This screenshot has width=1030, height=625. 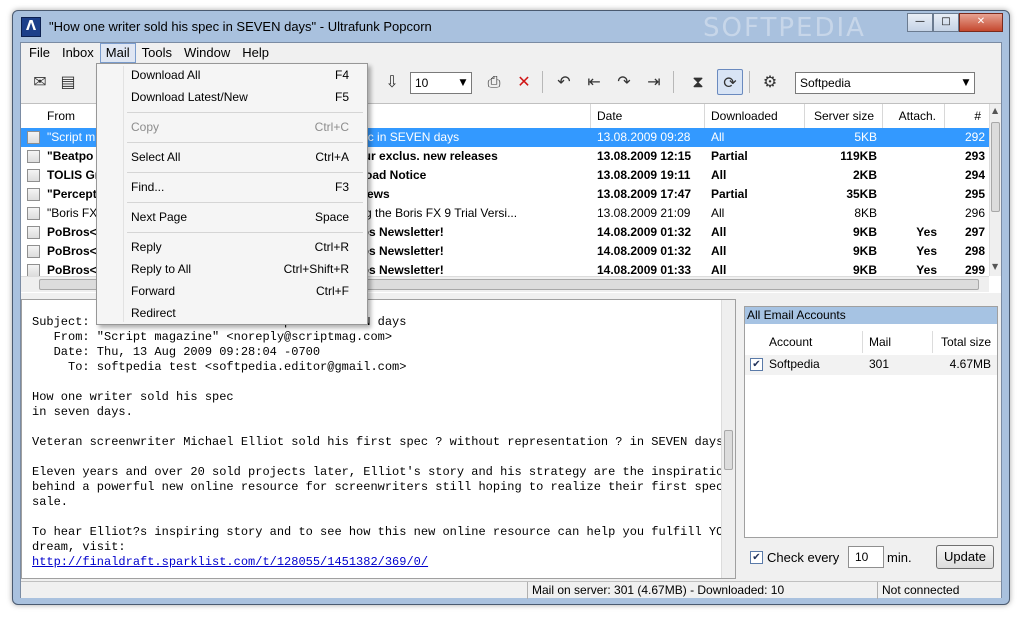 I want to click on preview-scrollbar-thumb, so click(x=728, y=450).